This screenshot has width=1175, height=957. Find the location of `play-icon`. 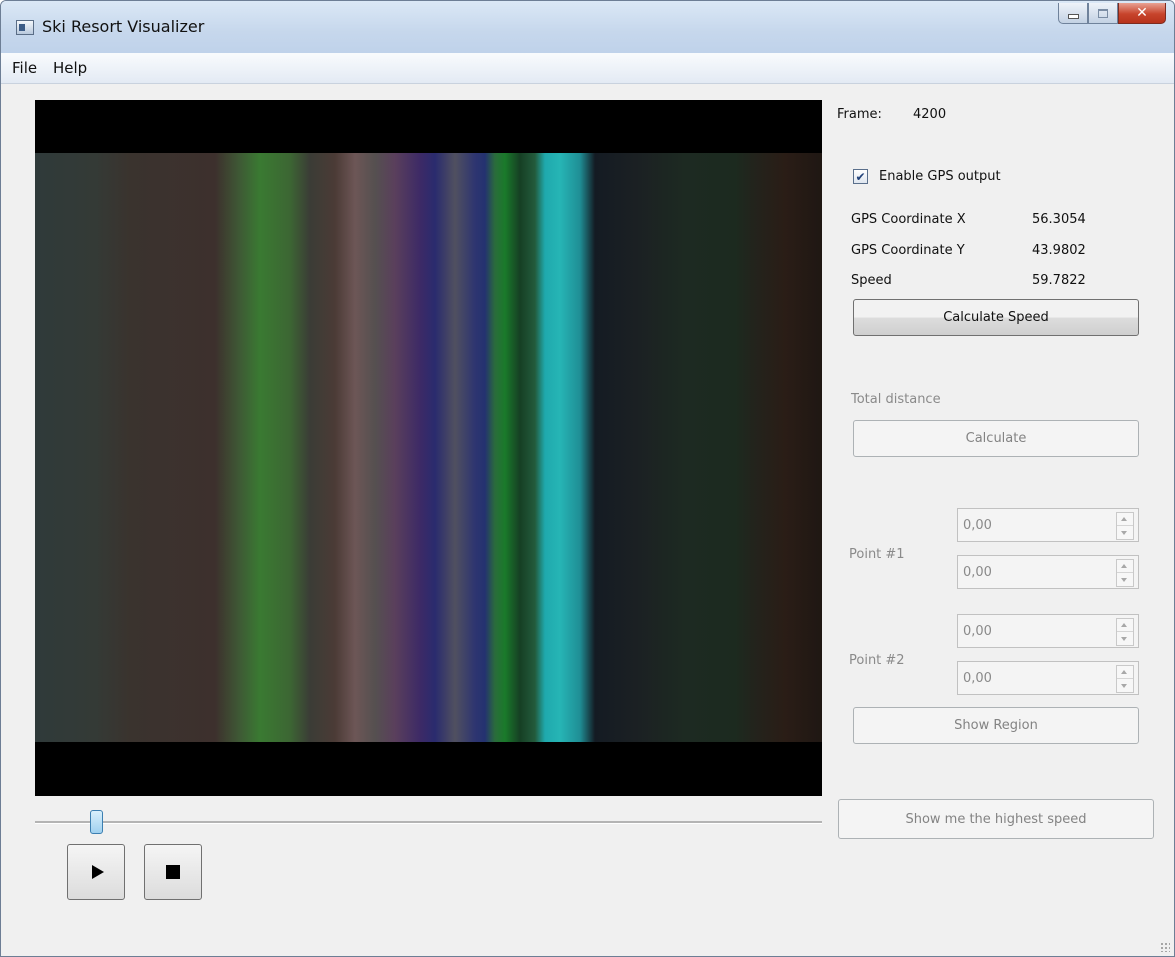

play-icon is located at coordinates (97, 872).